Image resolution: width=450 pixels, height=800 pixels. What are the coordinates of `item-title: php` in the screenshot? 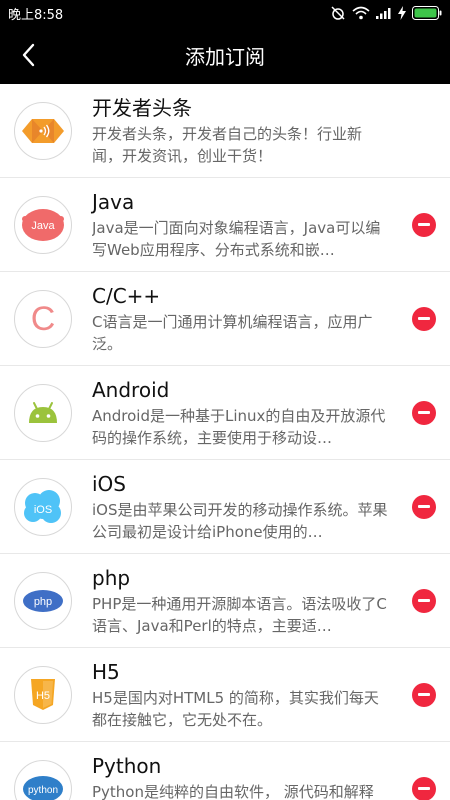 It's located at (111, 577).